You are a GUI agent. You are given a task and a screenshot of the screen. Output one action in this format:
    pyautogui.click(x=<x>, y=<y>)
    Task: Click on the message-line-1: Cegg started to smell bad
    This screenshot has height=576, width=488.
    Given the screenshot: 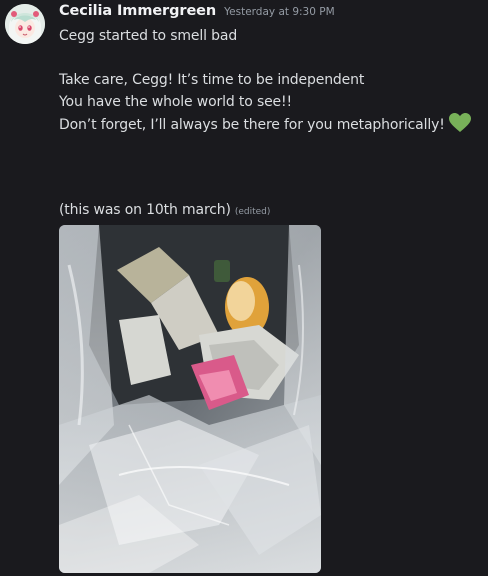 What is the action you would take?
    pyautogui.click(x=148, y=36)
    